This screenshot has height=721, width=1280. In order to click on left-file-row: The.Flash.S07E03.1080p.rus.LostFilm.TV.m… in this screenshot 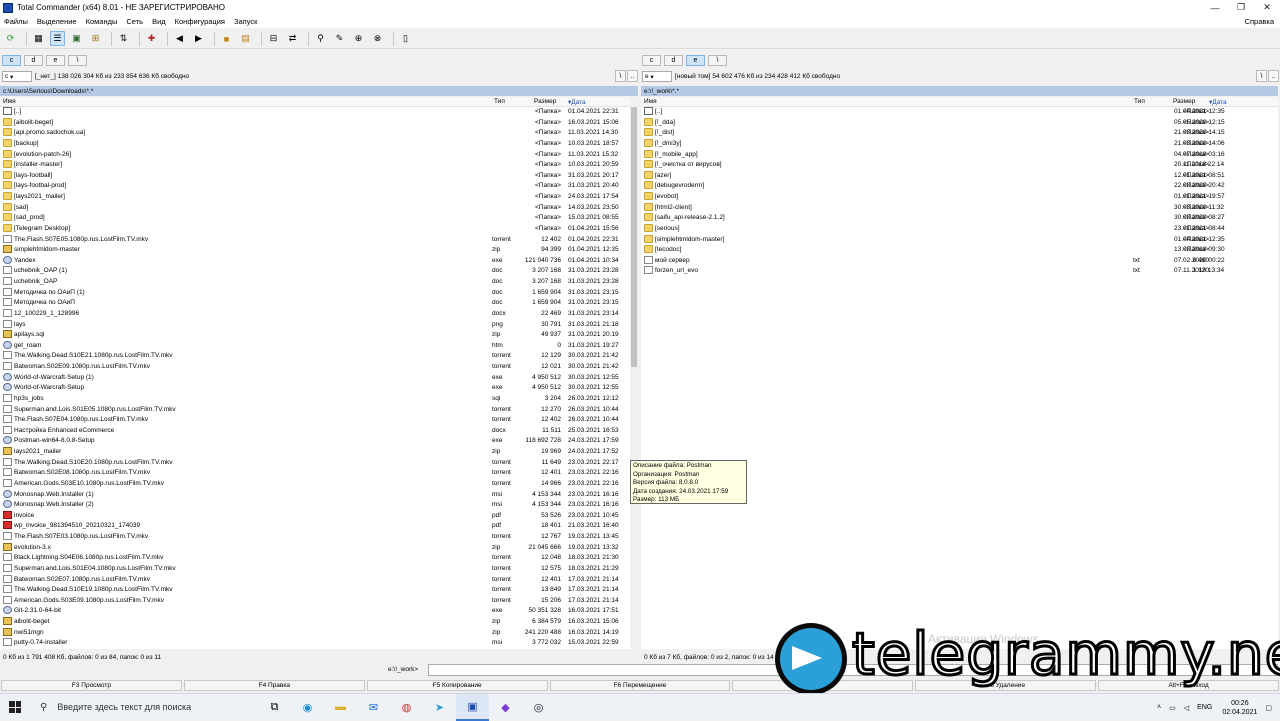, I will do `click(315, 537)`.